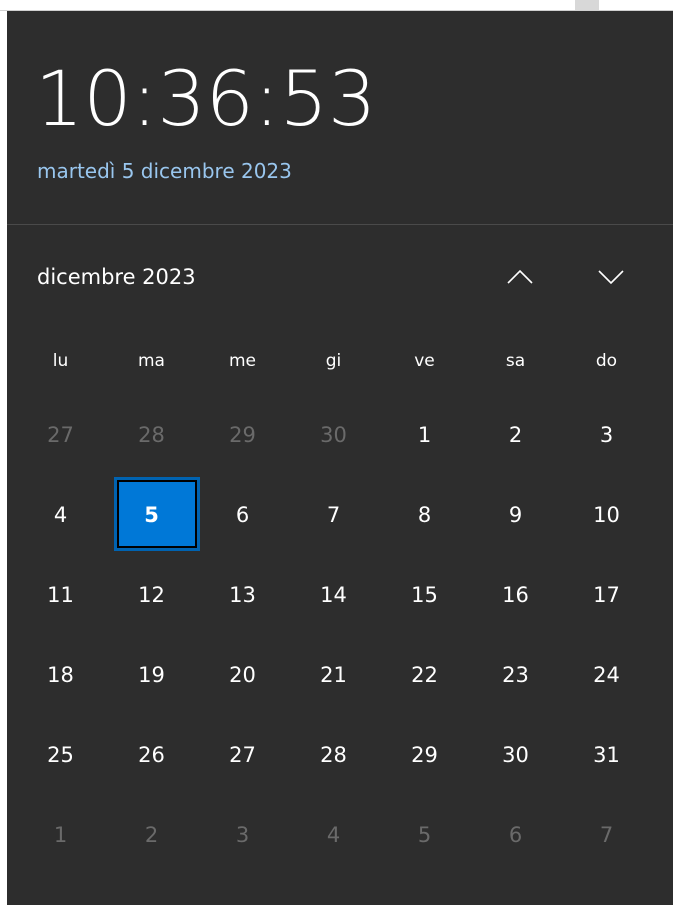 This screenshot has width=673, height=905. Describe the element at coordinates (151, 595) in the screenshot. I see `calendar-day: 12` at that location.